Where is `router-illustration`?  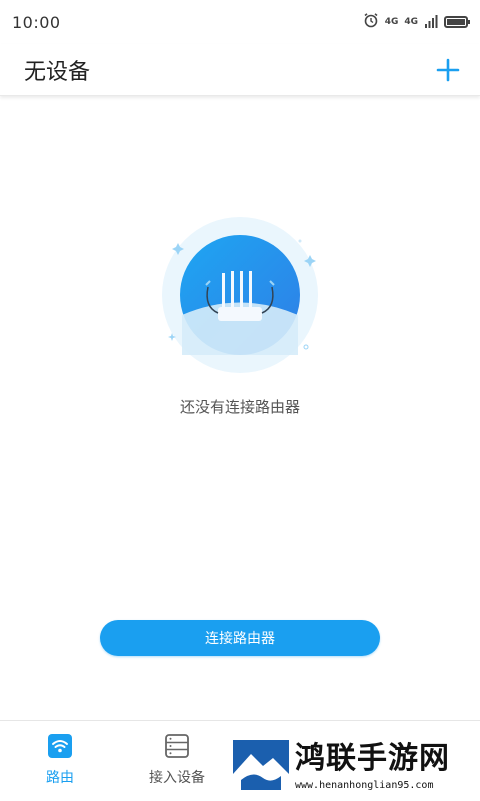 router-illustration is located at coordinates (240, 295).